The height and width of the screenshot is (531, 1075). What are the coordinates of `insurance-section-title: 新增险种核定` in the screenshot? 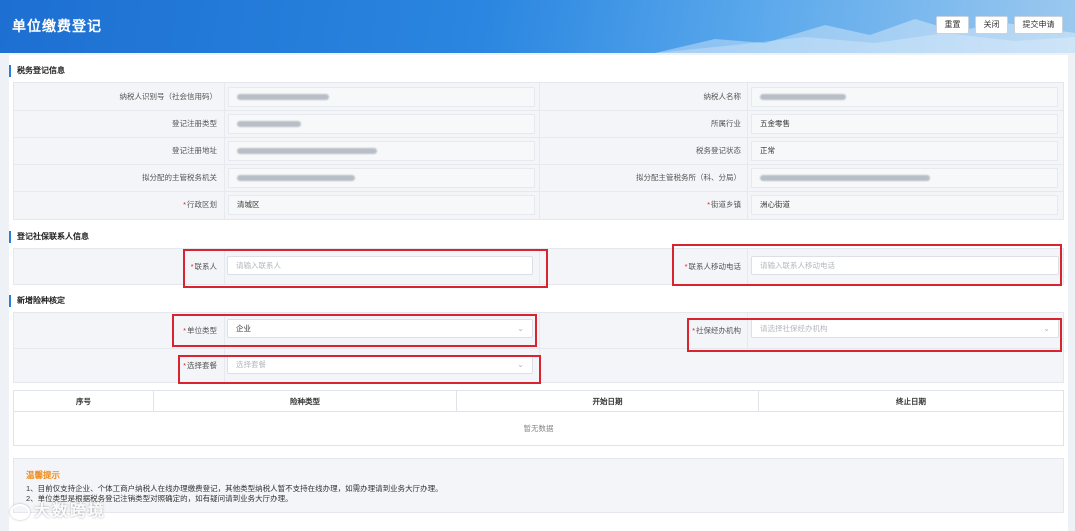 It's located at (37, 301).